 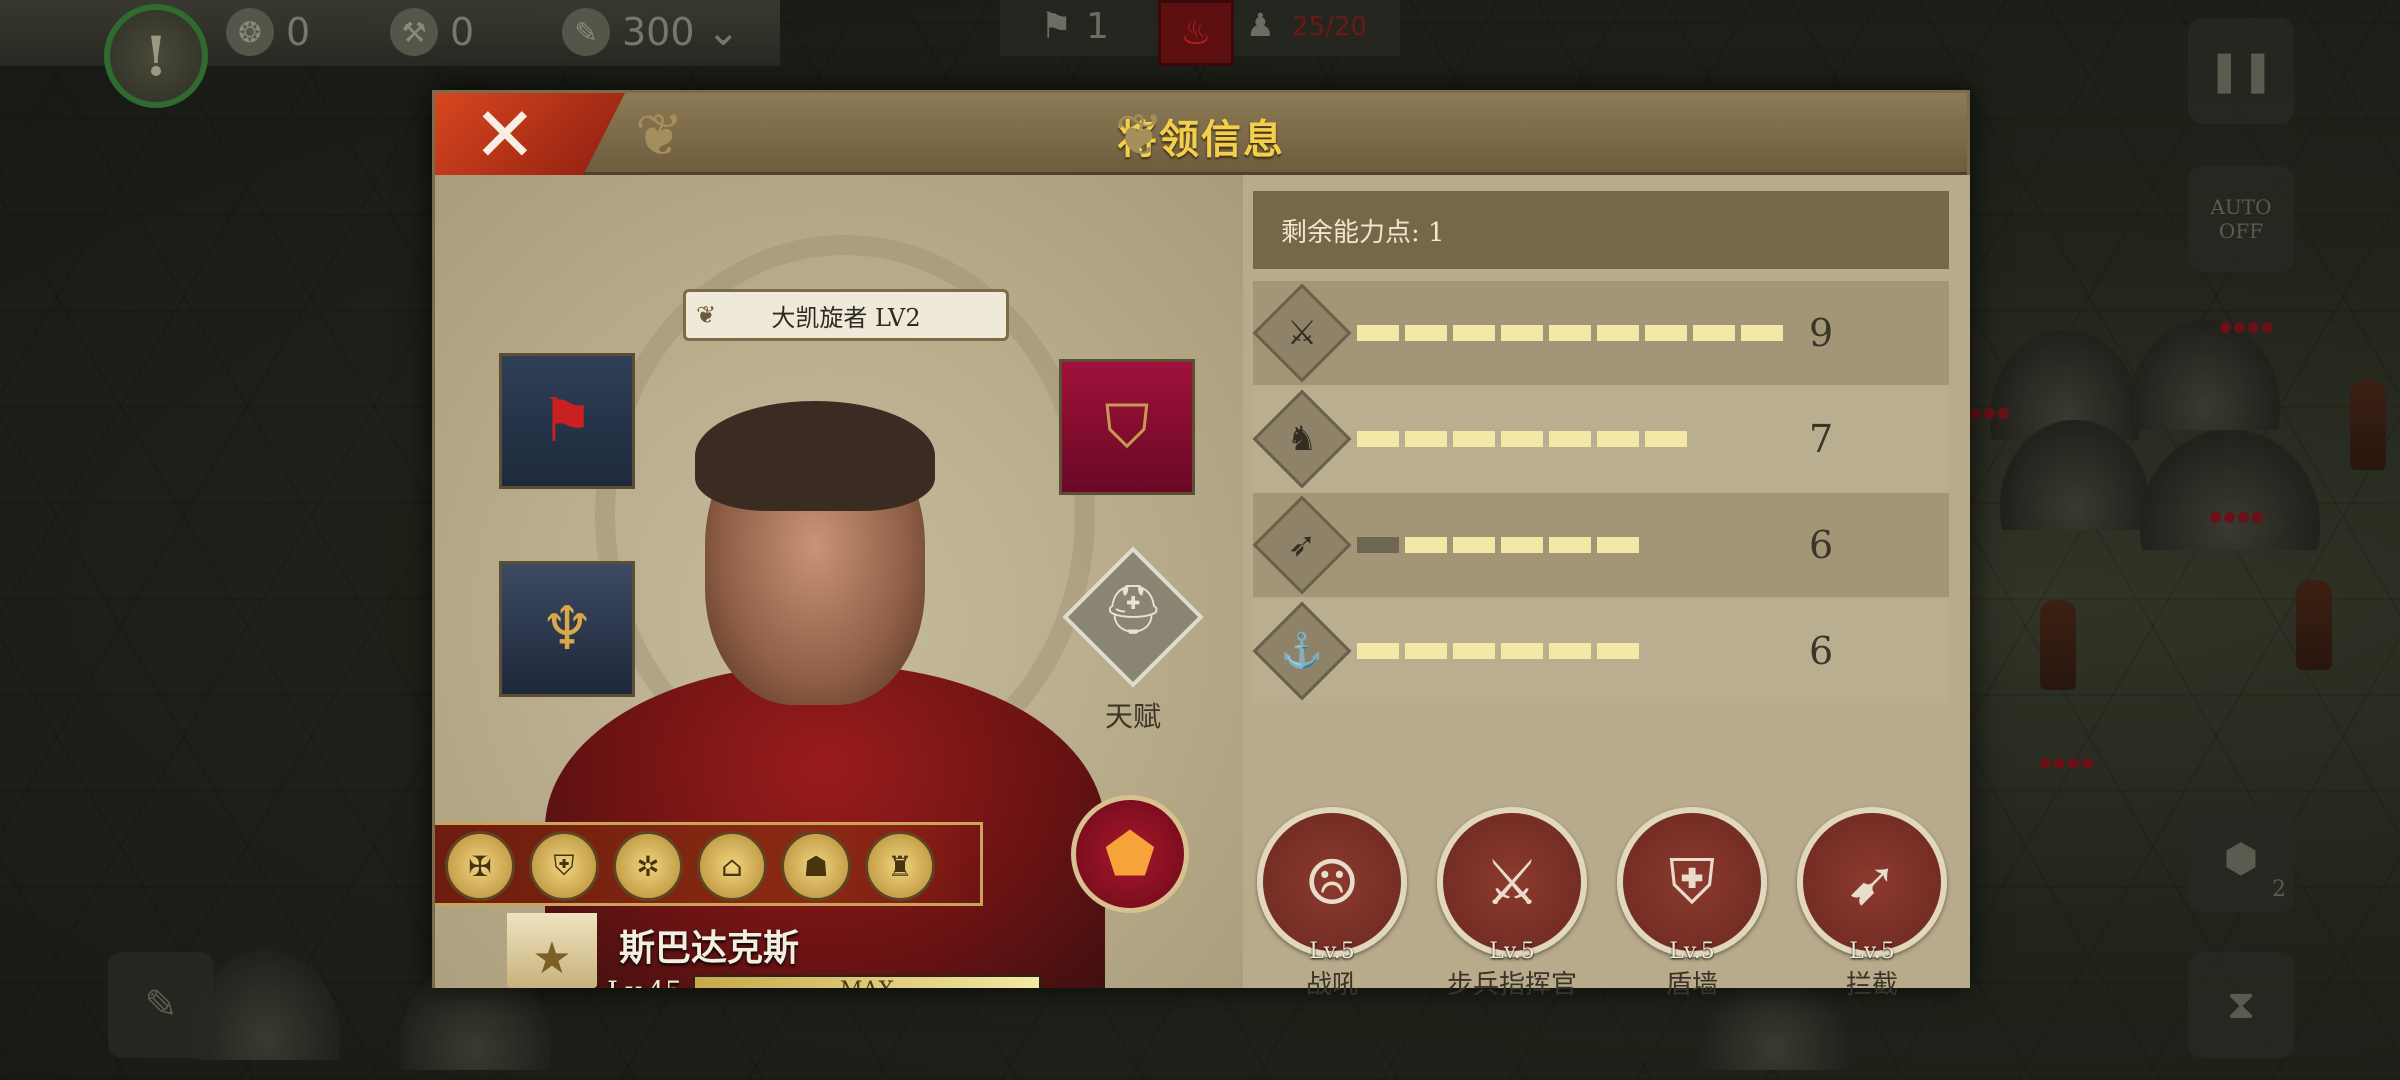 I want to click on map-scroll-button: ✎, so click(x=161, y=1005).